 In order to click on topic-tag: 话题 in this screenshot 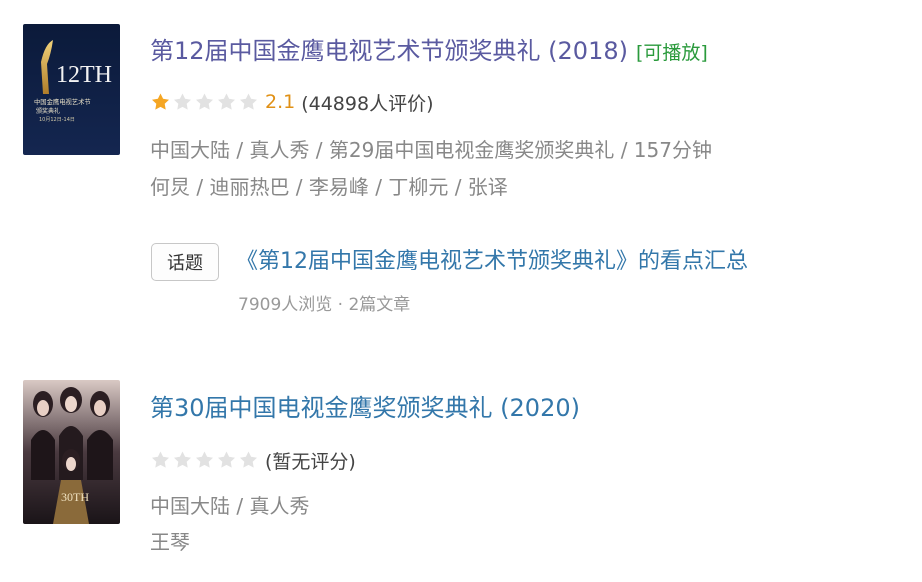, I will do `click(185, 262)`.